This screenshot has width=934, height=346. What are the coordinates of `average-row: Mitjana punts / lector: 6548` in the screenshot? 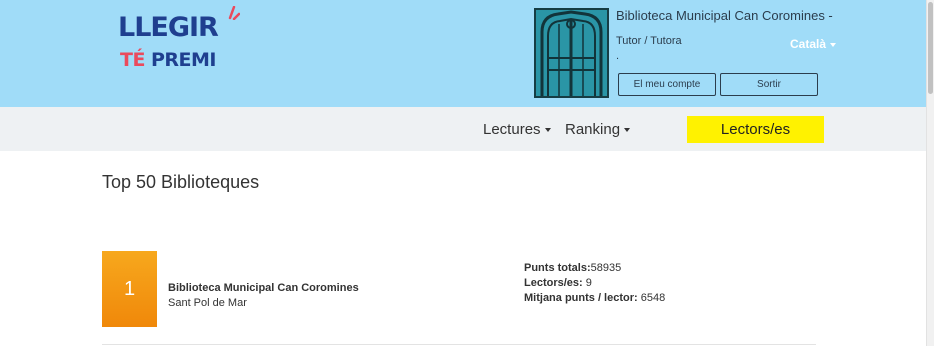 It's located at (594, 298).